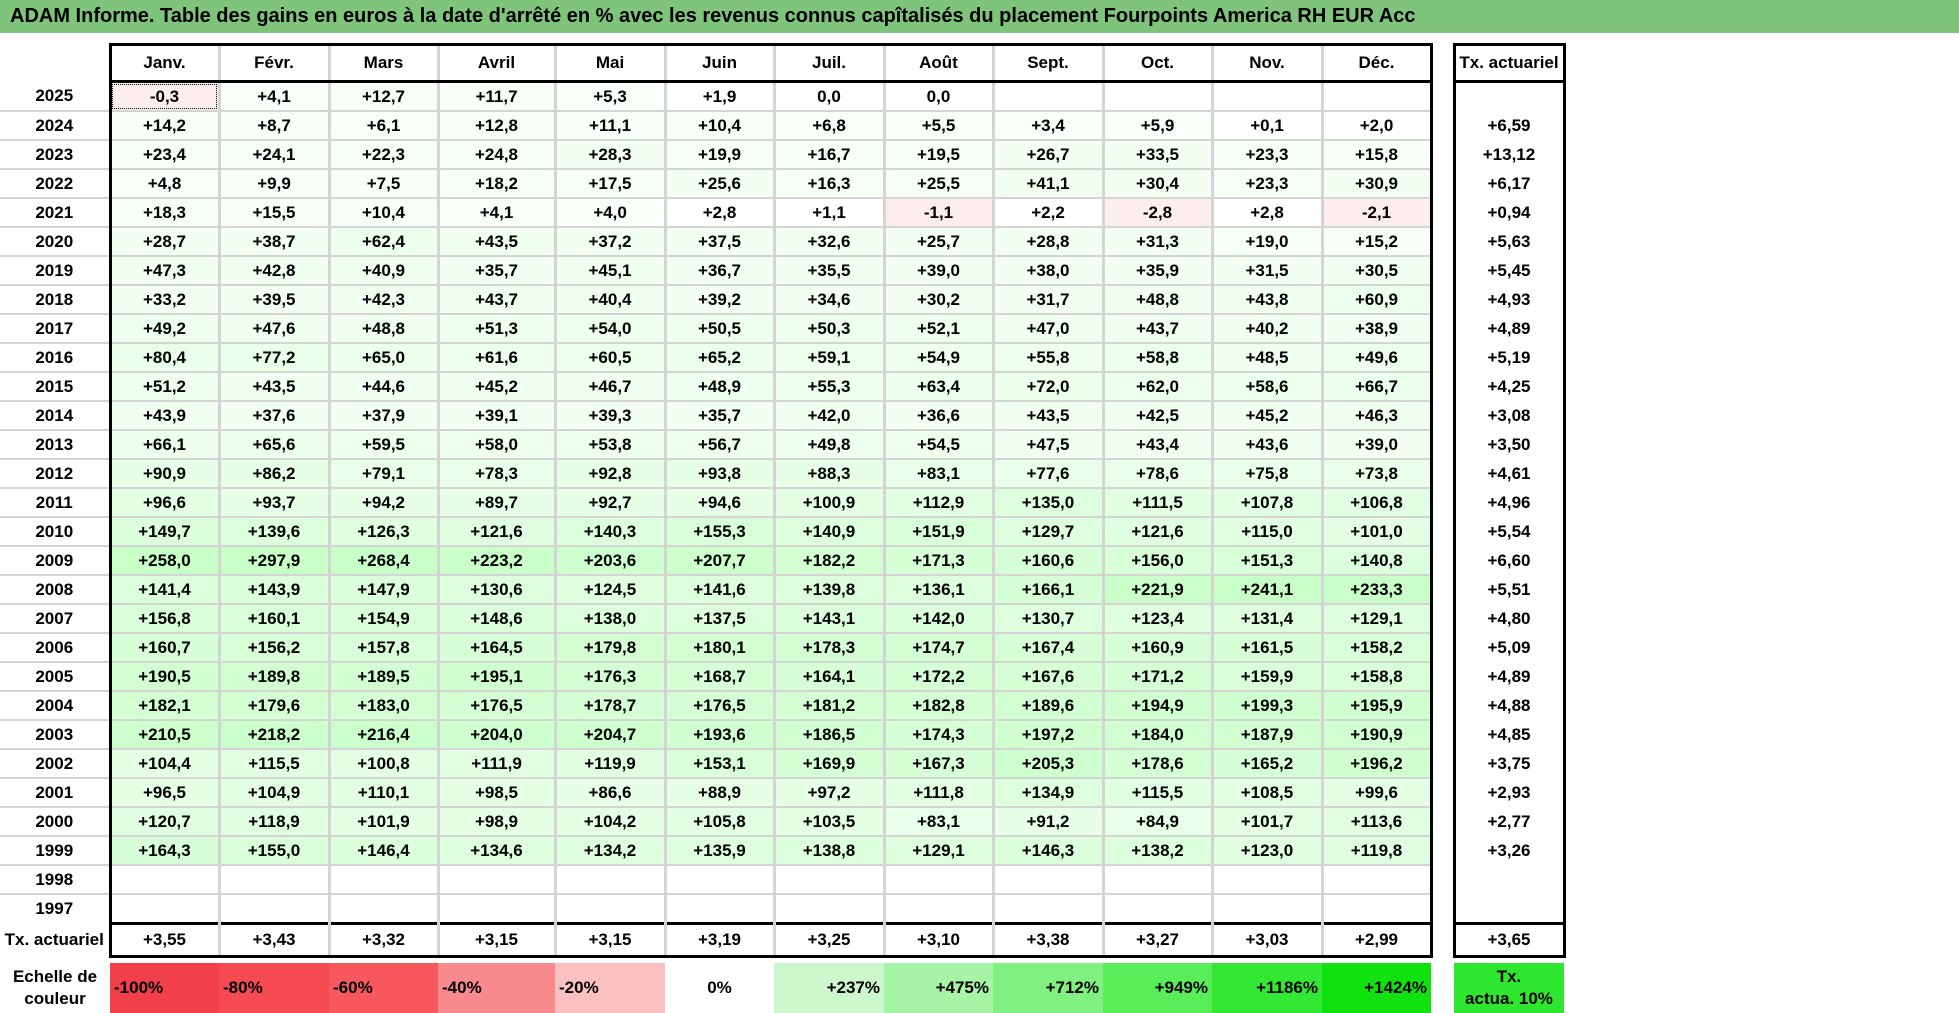  What do you see at coordinates (937, 705) in the screenshot?
I see `value-cell: +182,8` at bounding box center [937, 705].